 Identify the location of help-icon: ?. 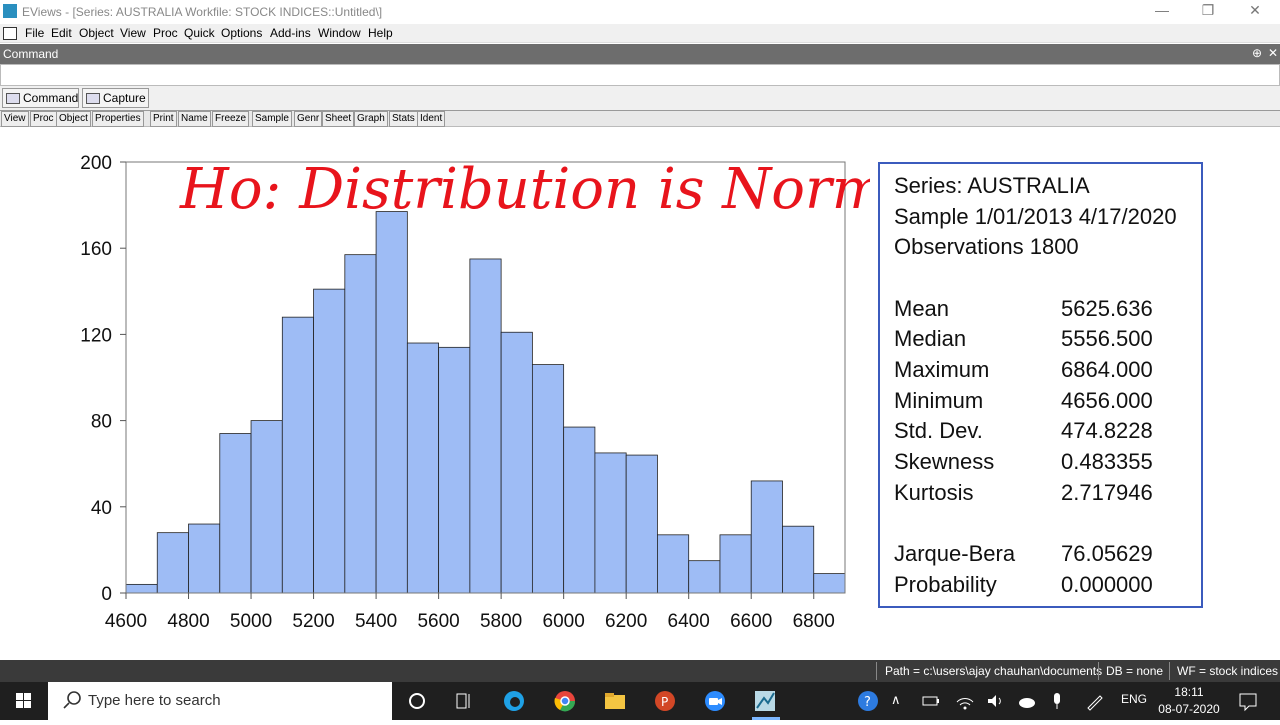
(868, 701).